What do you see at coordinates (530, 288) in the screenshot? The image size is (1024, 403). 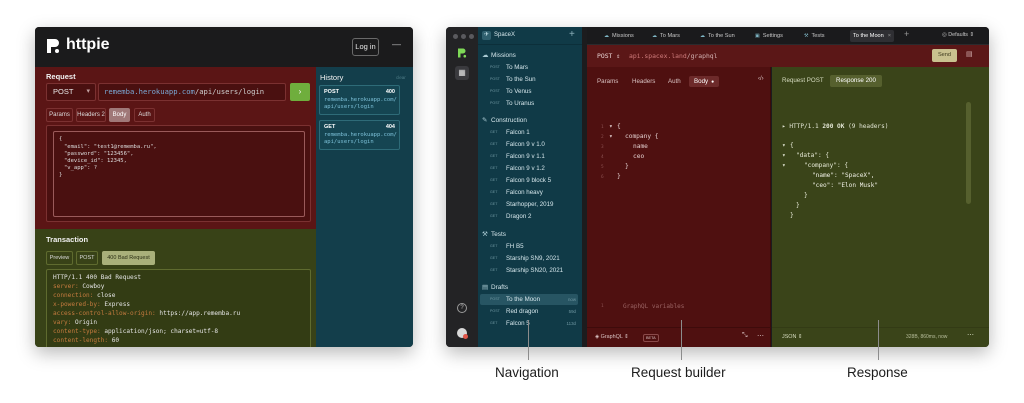 I see `section-drafts: ▤ Drafts` at bounding box center [530, 288].